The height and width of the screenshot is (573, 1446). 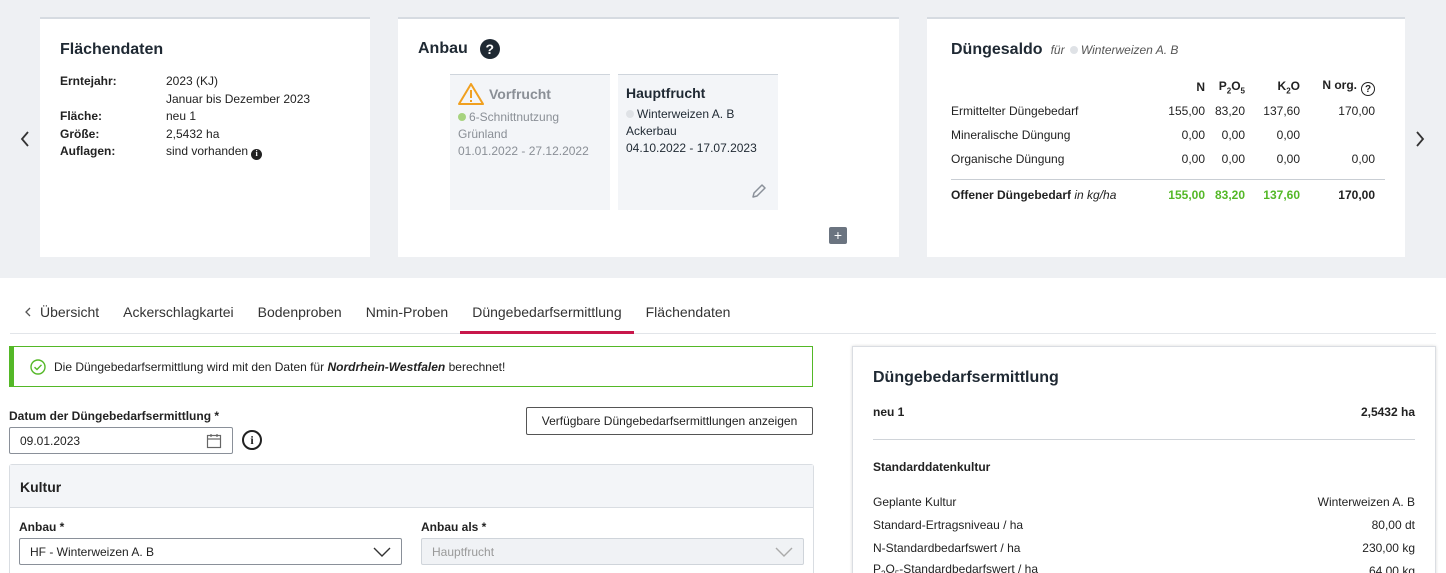 I want to click on summary-title: Düngebedarfsermittlung, so click(x=966, y=377).